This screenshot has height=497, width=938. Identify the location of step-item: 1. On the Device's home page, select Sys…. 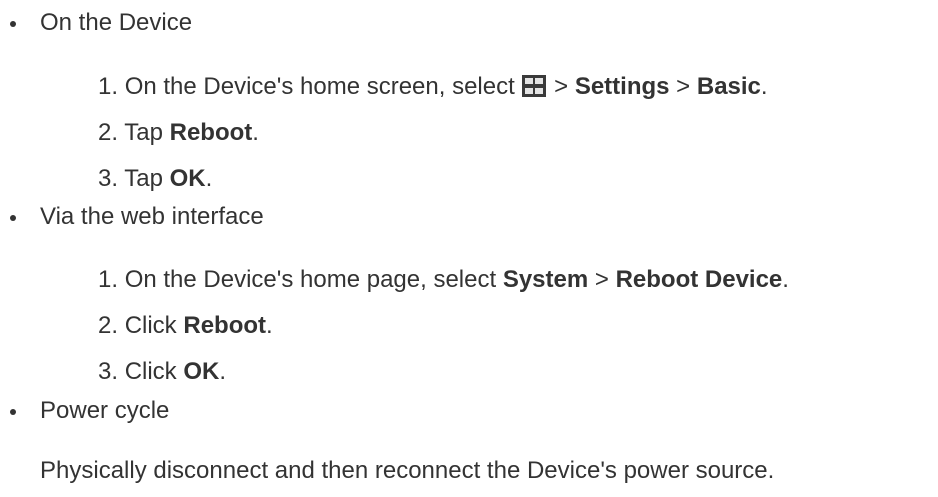
(443, 280).